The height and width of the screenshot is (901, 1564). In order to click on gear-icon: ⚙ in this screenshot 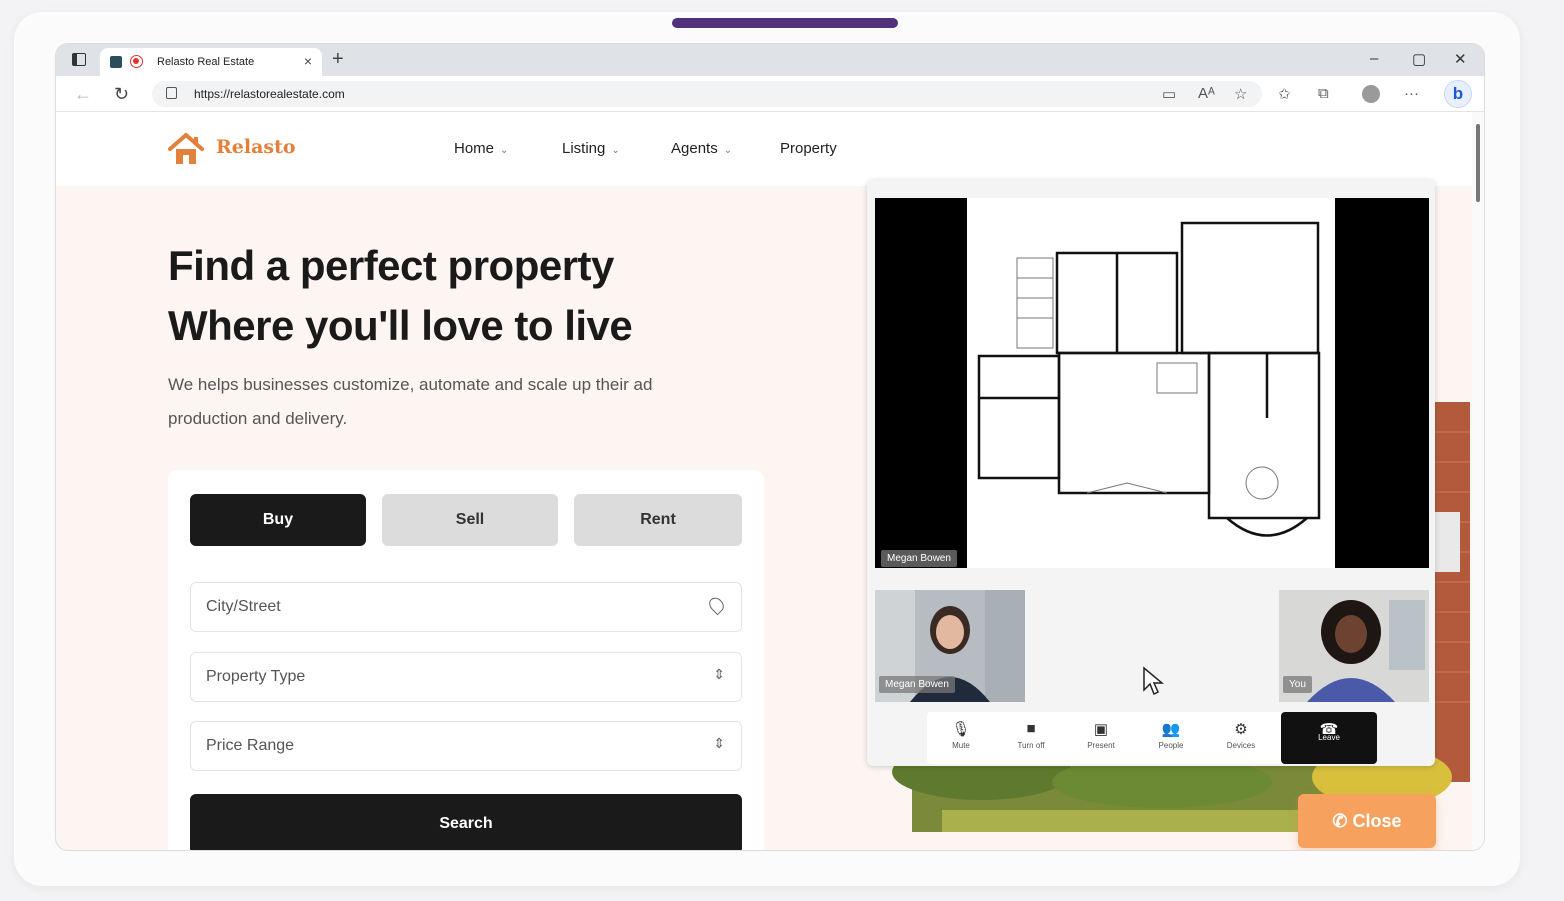, I will do `click(1241, 729)`.